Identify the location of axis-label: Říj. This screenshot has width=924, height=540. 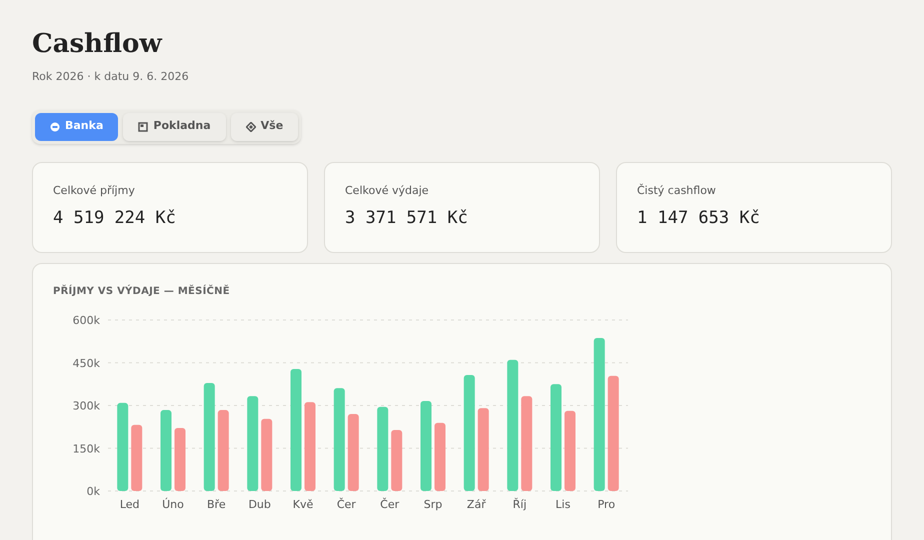
(519, 504).